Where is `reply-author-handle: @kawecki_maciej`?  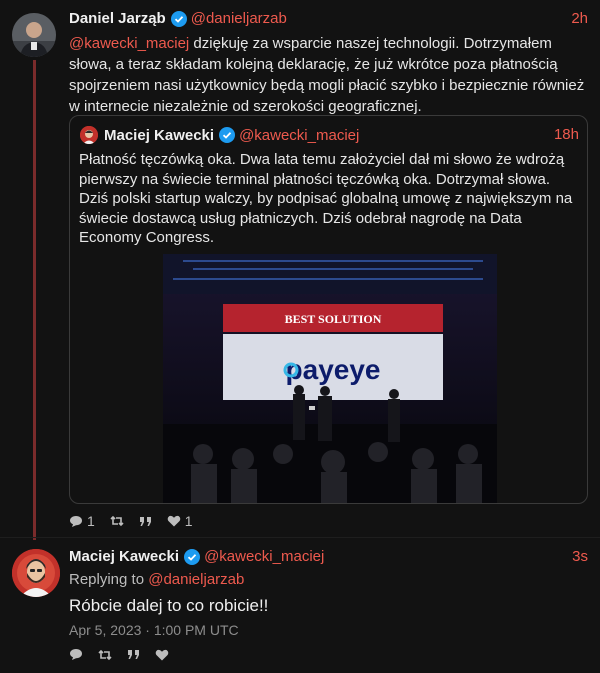
reply-author-handle: @kawecki_maciej is located at coordinates (264, 556).